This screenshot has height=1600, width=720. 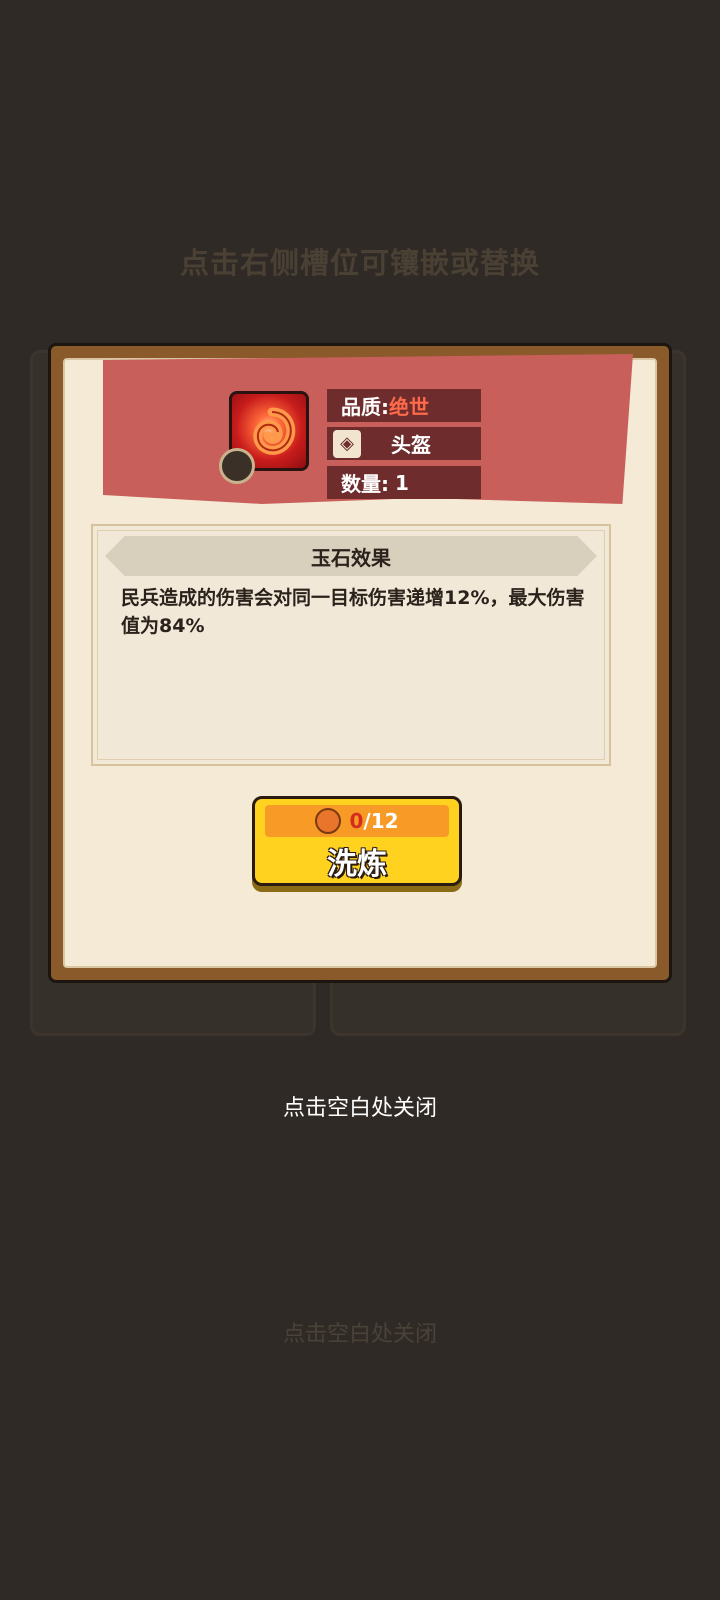 I want to click on helmet-type-icon: ◈, so click(x=347, y=443).